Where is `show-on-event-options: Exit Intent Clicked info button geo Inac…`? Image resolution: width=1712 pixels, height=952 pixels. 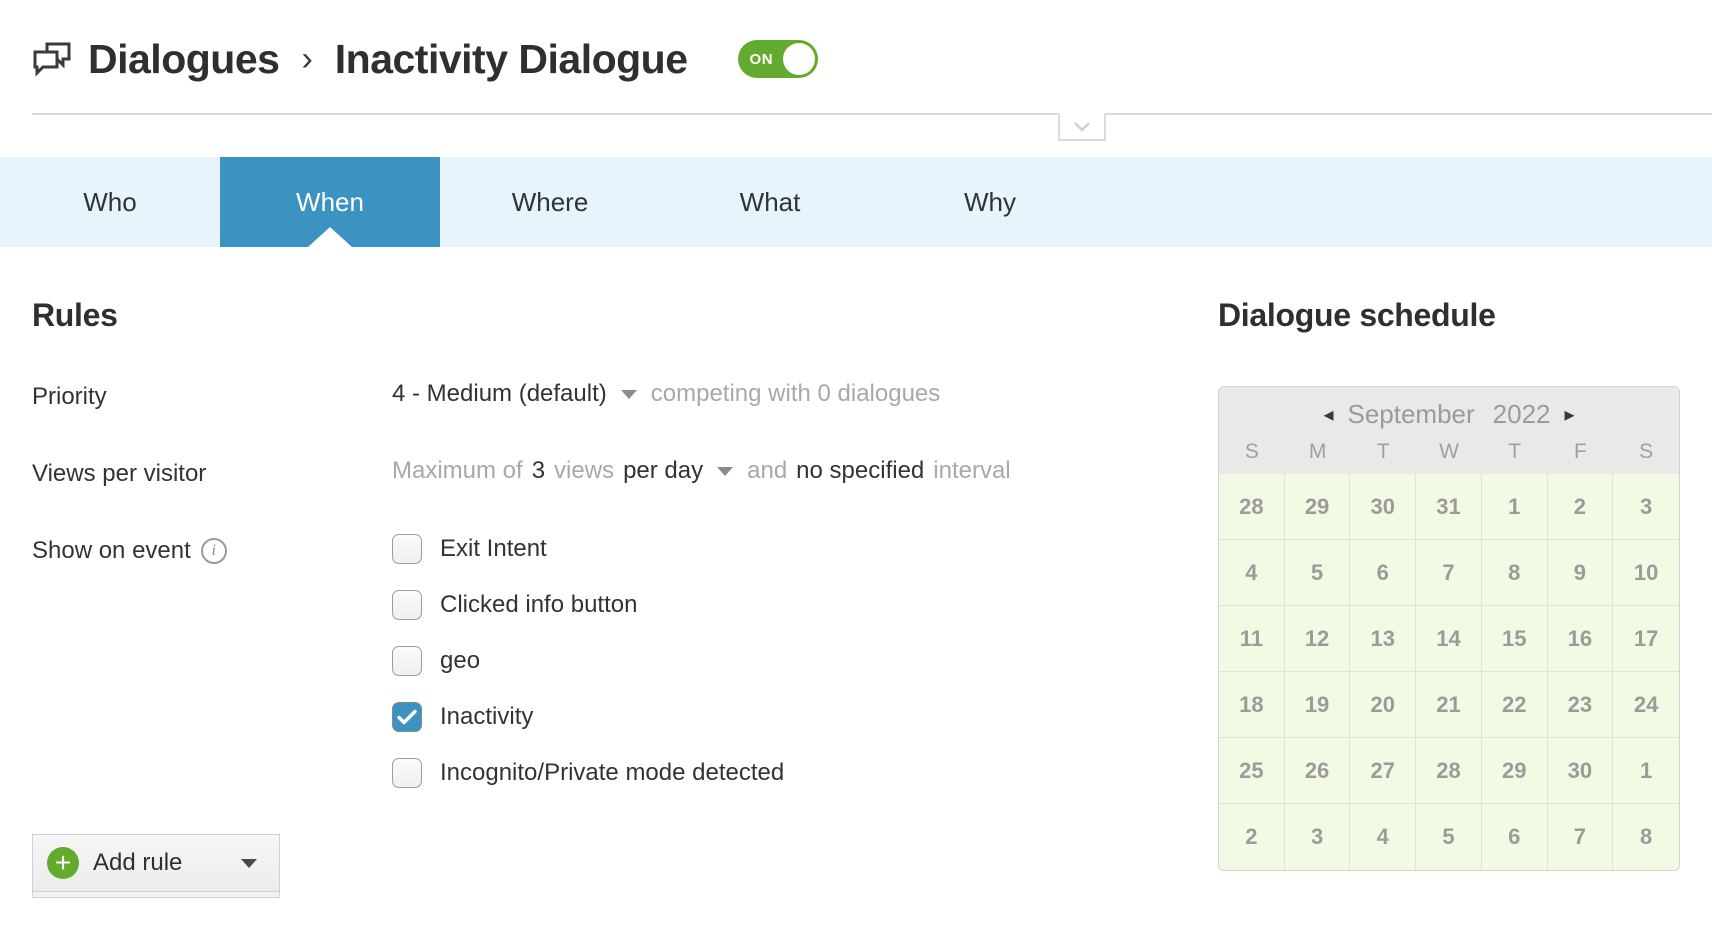 show-on-event-options: Exit Intent Clicked info button geo Inac… is located at coordinates (588, 661).